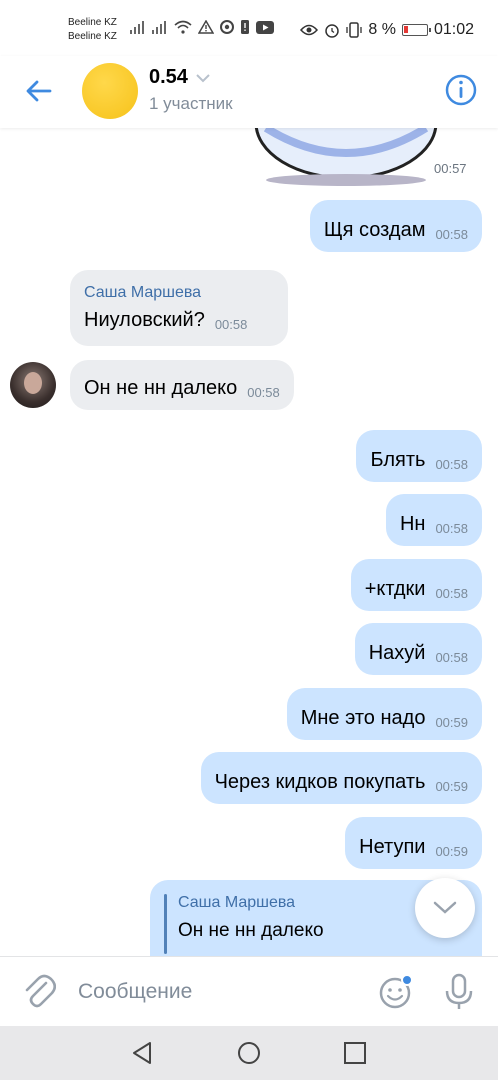  Describe the element at coordinates (416, 30) in the screenshot. I see `battery-icon` at that location.